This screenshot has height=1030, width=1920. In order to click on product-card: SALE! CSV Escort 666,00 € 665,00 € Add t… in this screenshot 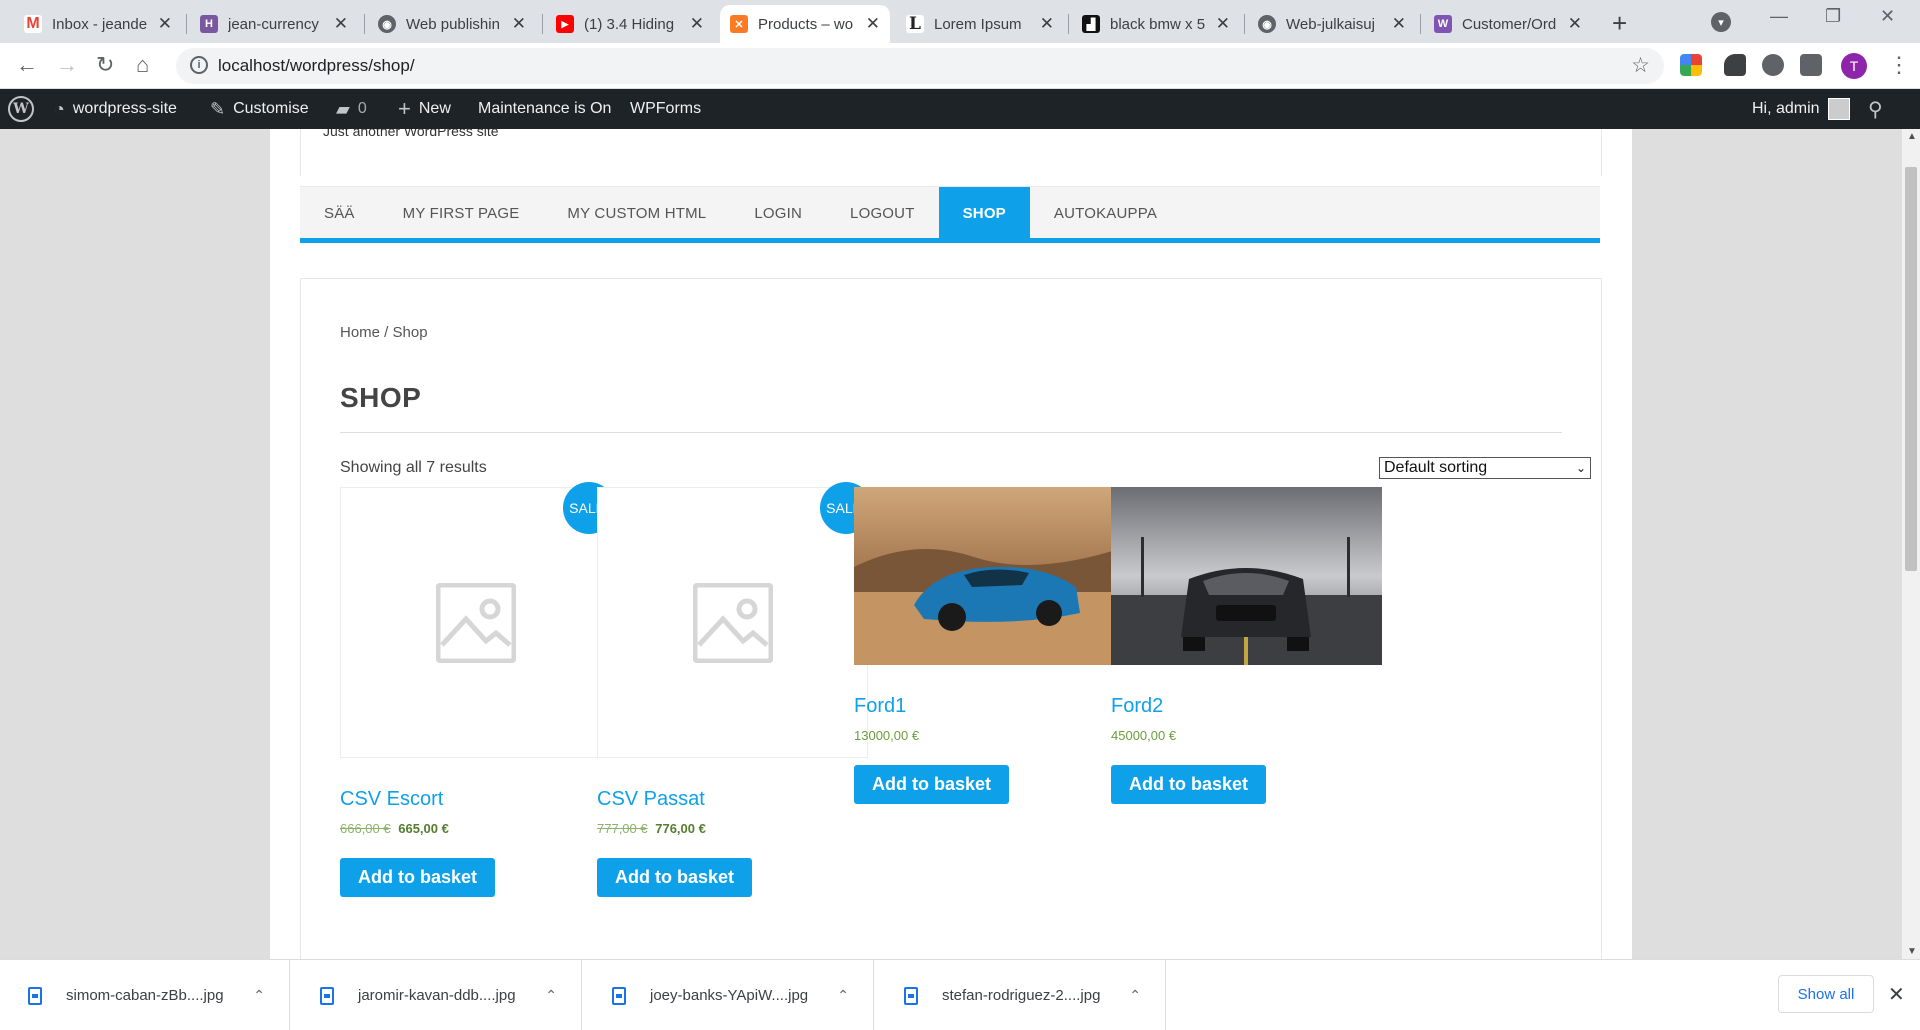, I will do `click(477, 689)`.